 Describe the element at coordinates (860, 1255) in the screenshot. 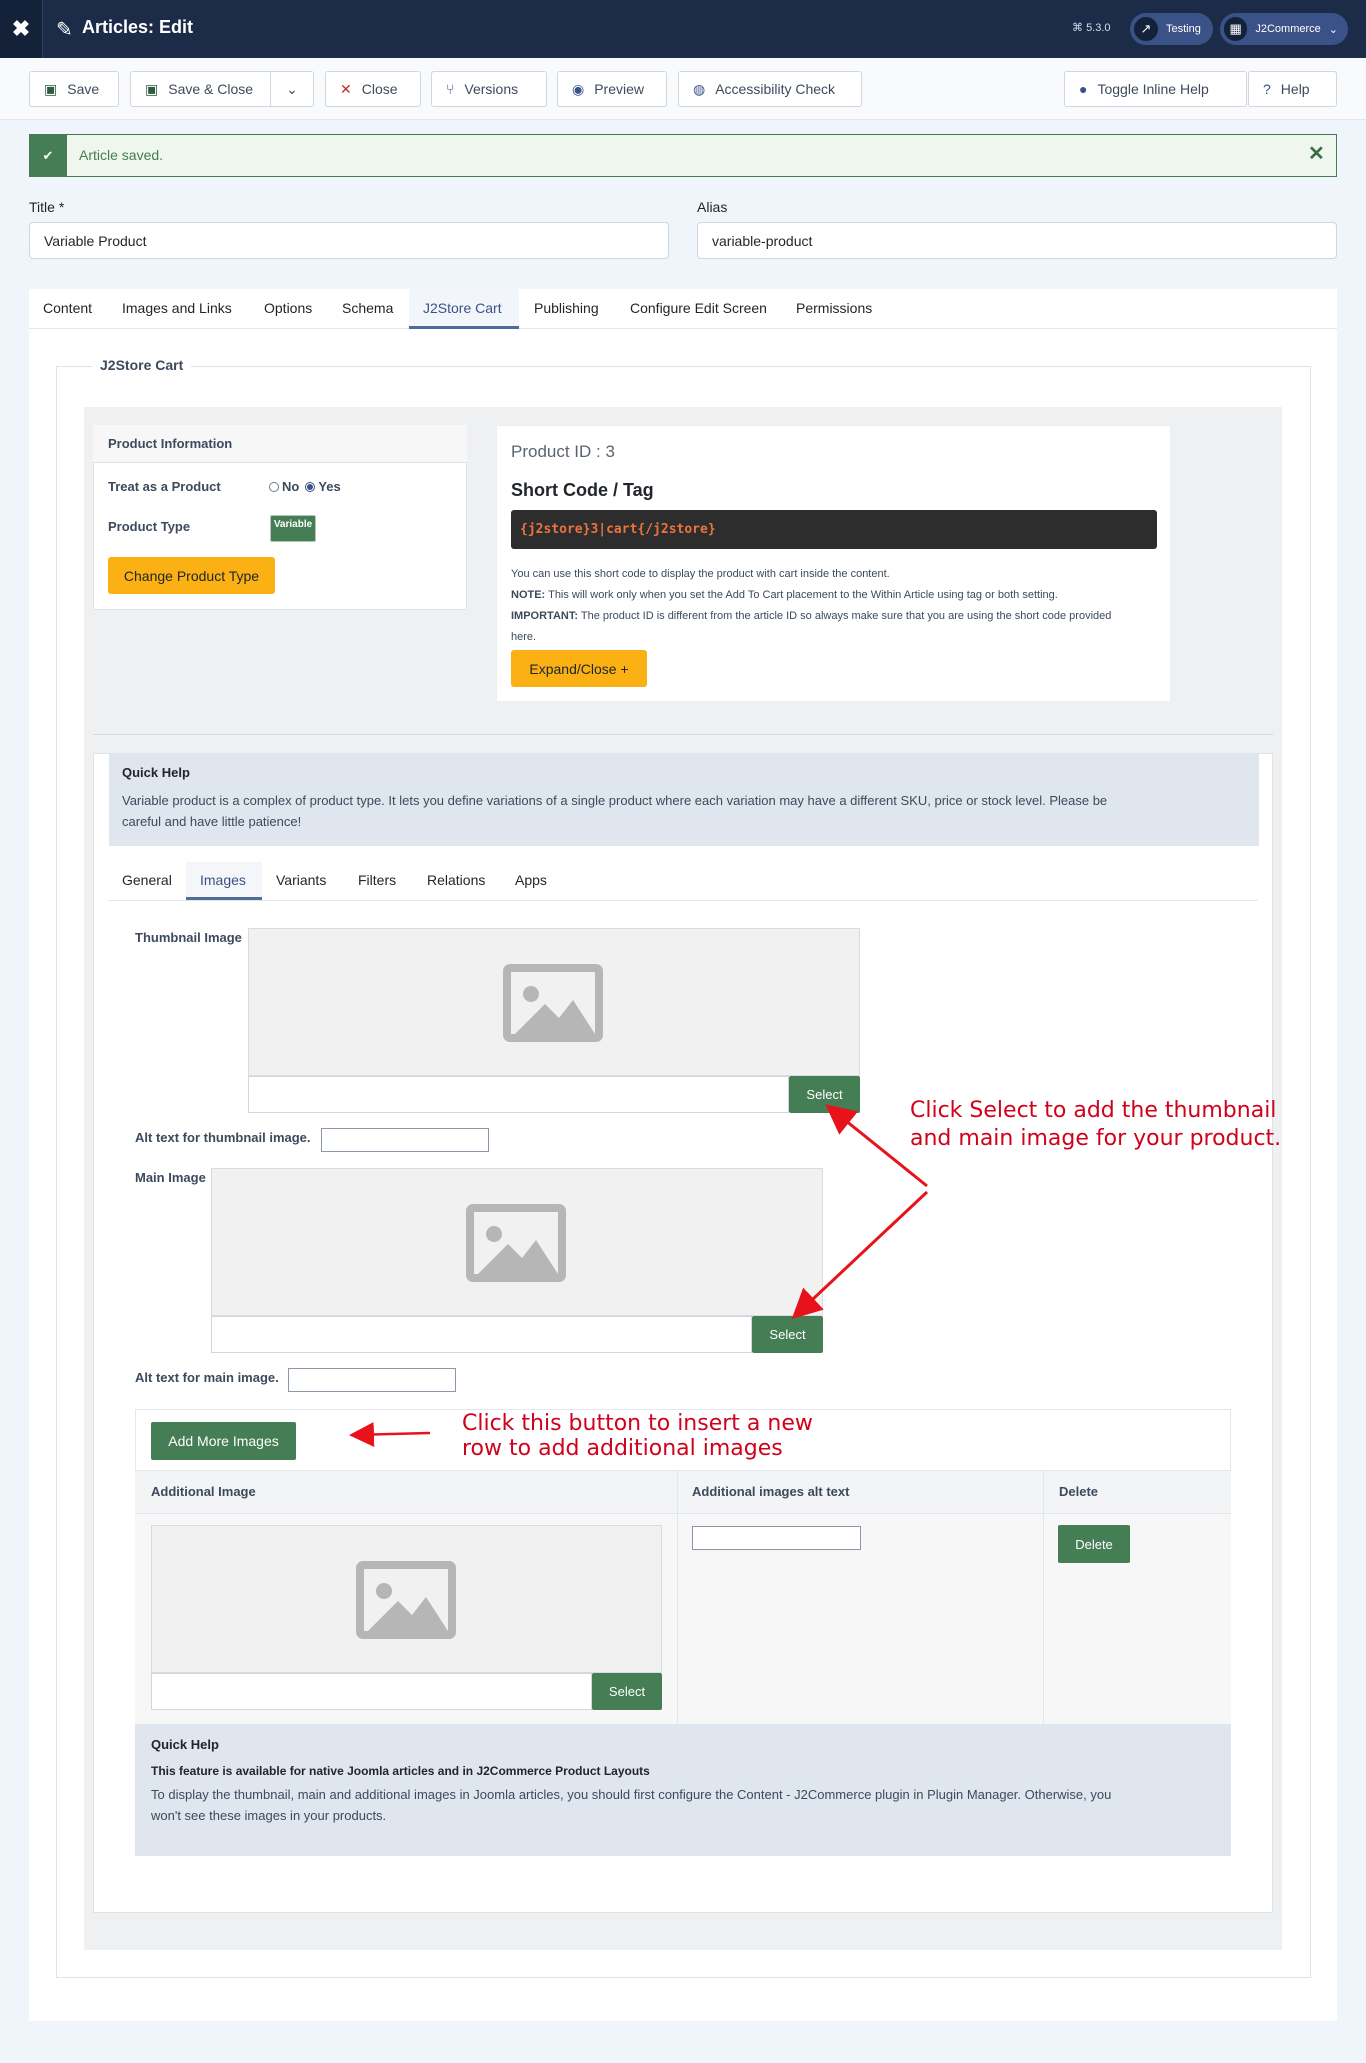

I see `arrow-to-main-select` at that location.